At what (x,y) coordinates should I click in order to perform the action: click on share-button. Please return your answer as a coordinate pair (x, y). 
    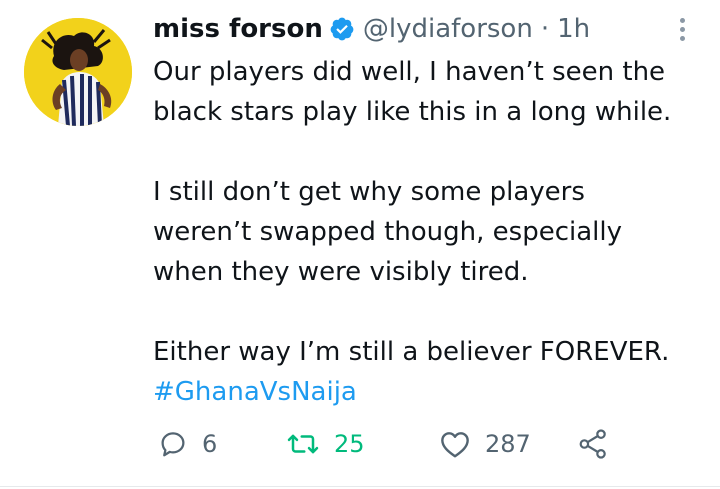
    Looking at the image, I should click on (593, 444).